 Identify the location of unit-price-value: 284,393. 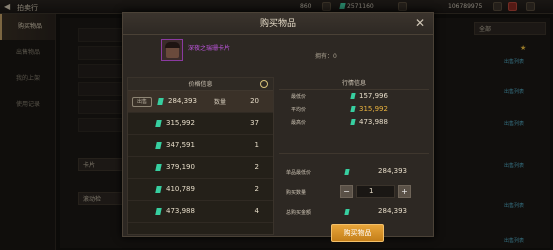
(392, 171).